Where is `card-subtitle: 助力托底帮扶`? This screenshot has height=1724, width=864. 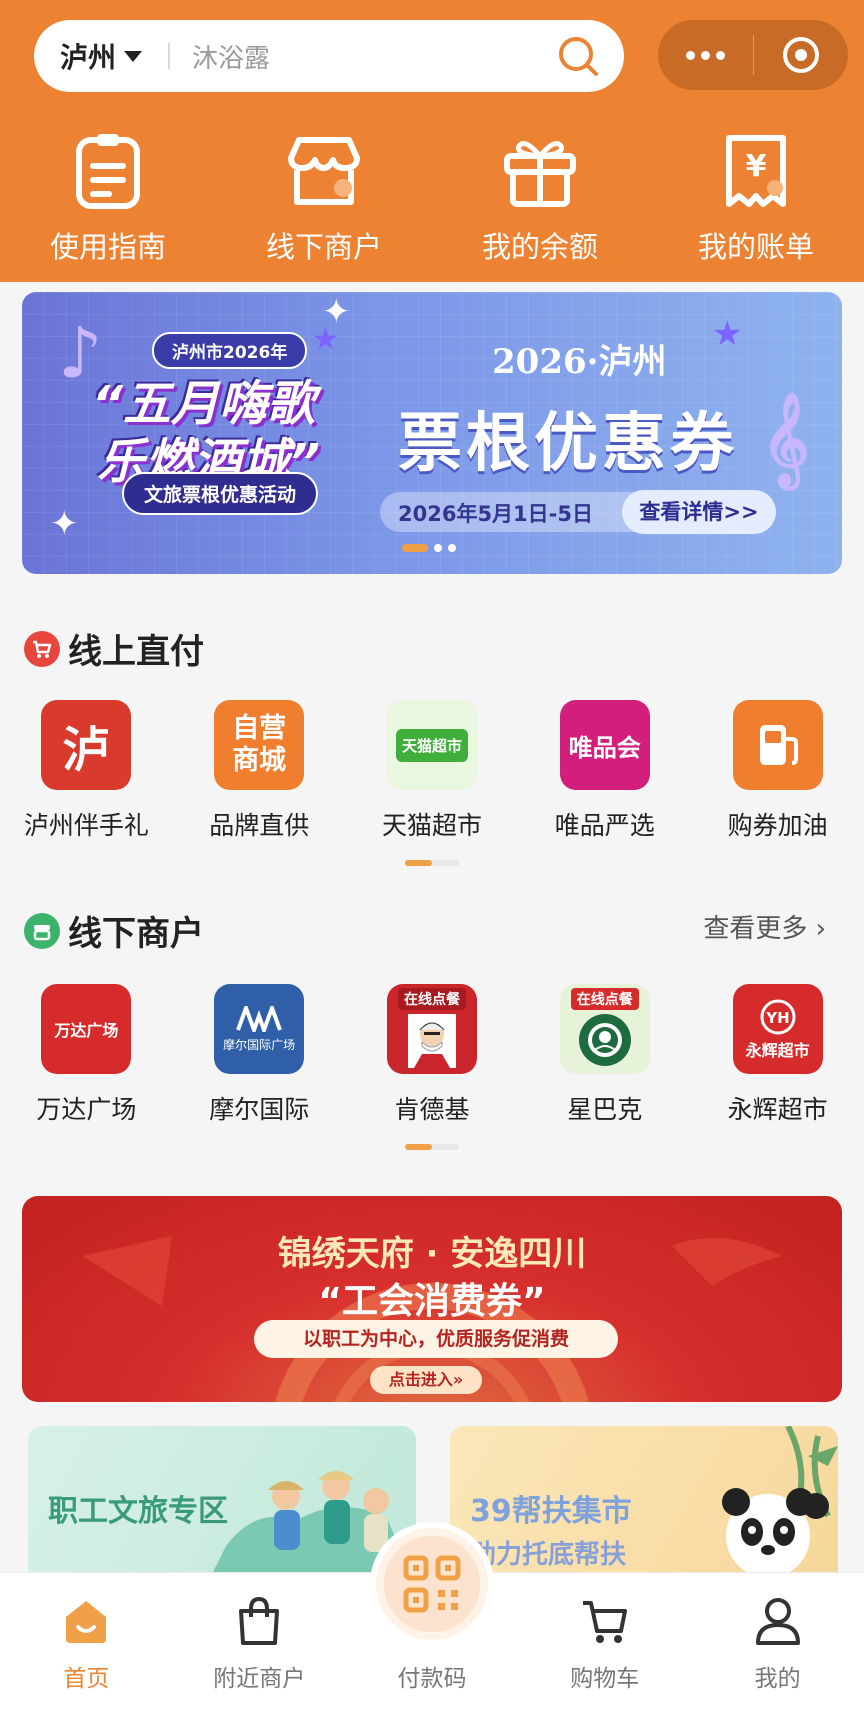 card-subtitle: 助力托底帮扶 is located at coordinates (548, 1555).